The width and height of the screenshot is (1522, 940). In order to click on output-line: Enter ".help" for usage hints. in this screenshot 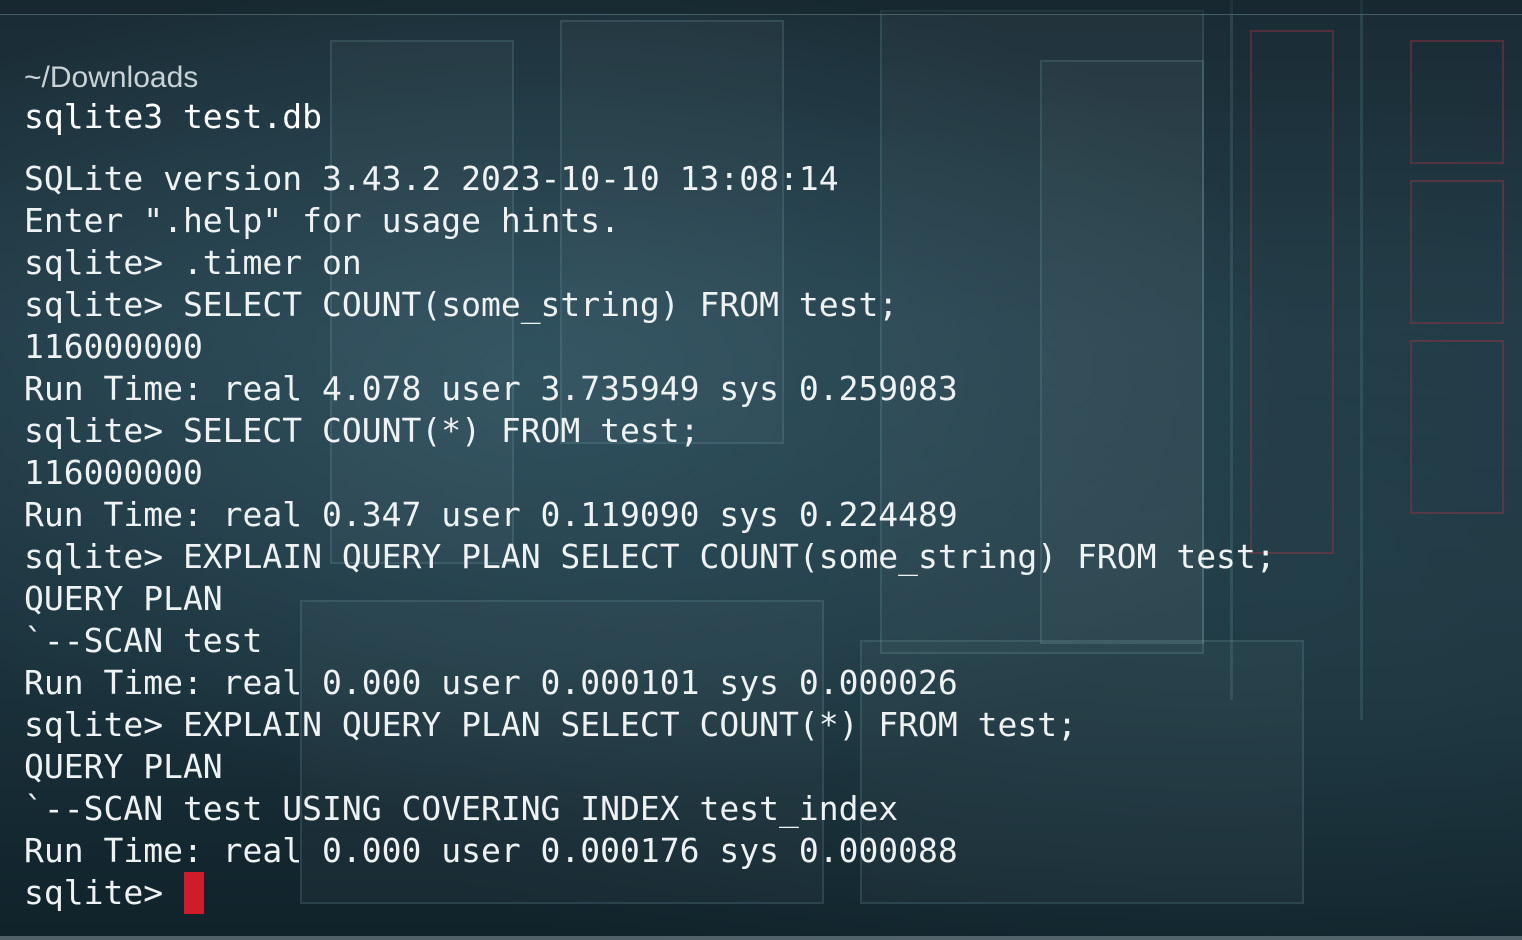, I will do `click(322, 220)`.